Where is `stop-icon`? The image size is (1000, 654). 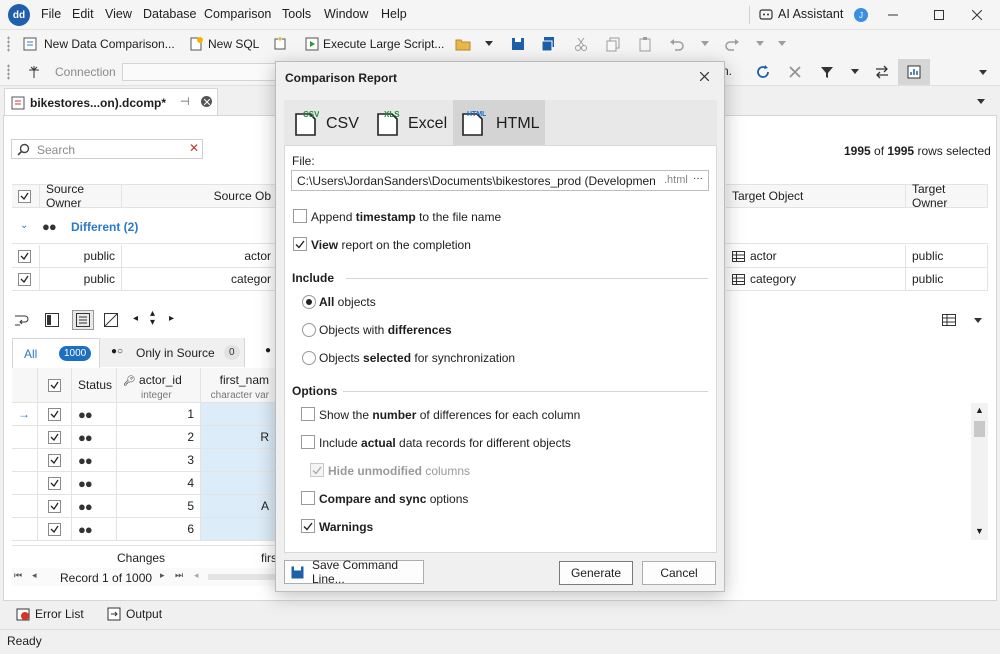 stop-icon is located at coordinates (795, 72).